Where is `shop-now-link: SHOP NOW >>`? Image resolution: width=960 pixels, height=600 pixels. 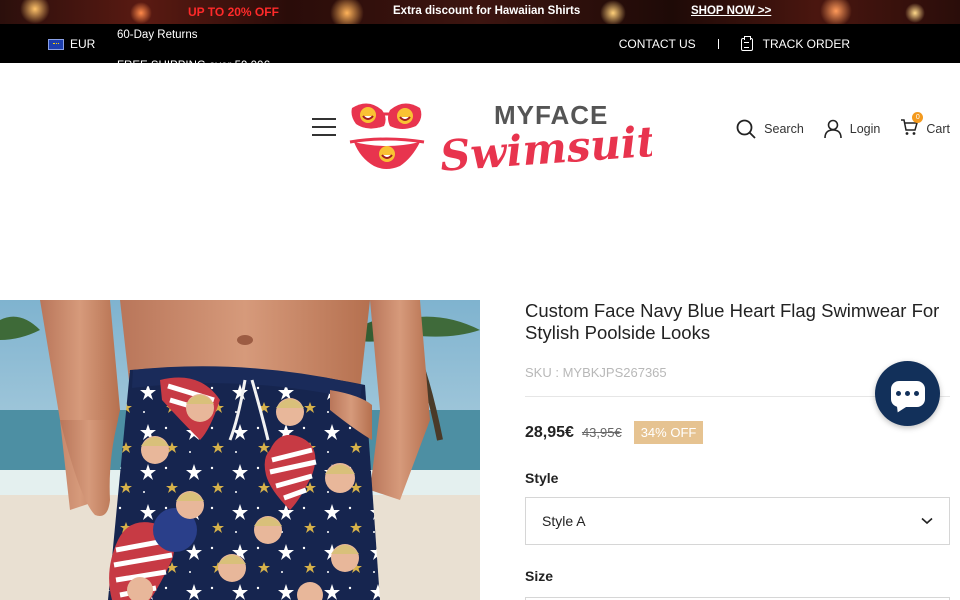 shop-now-link: SHOP NOW >> is located at coordinates (731, 11).